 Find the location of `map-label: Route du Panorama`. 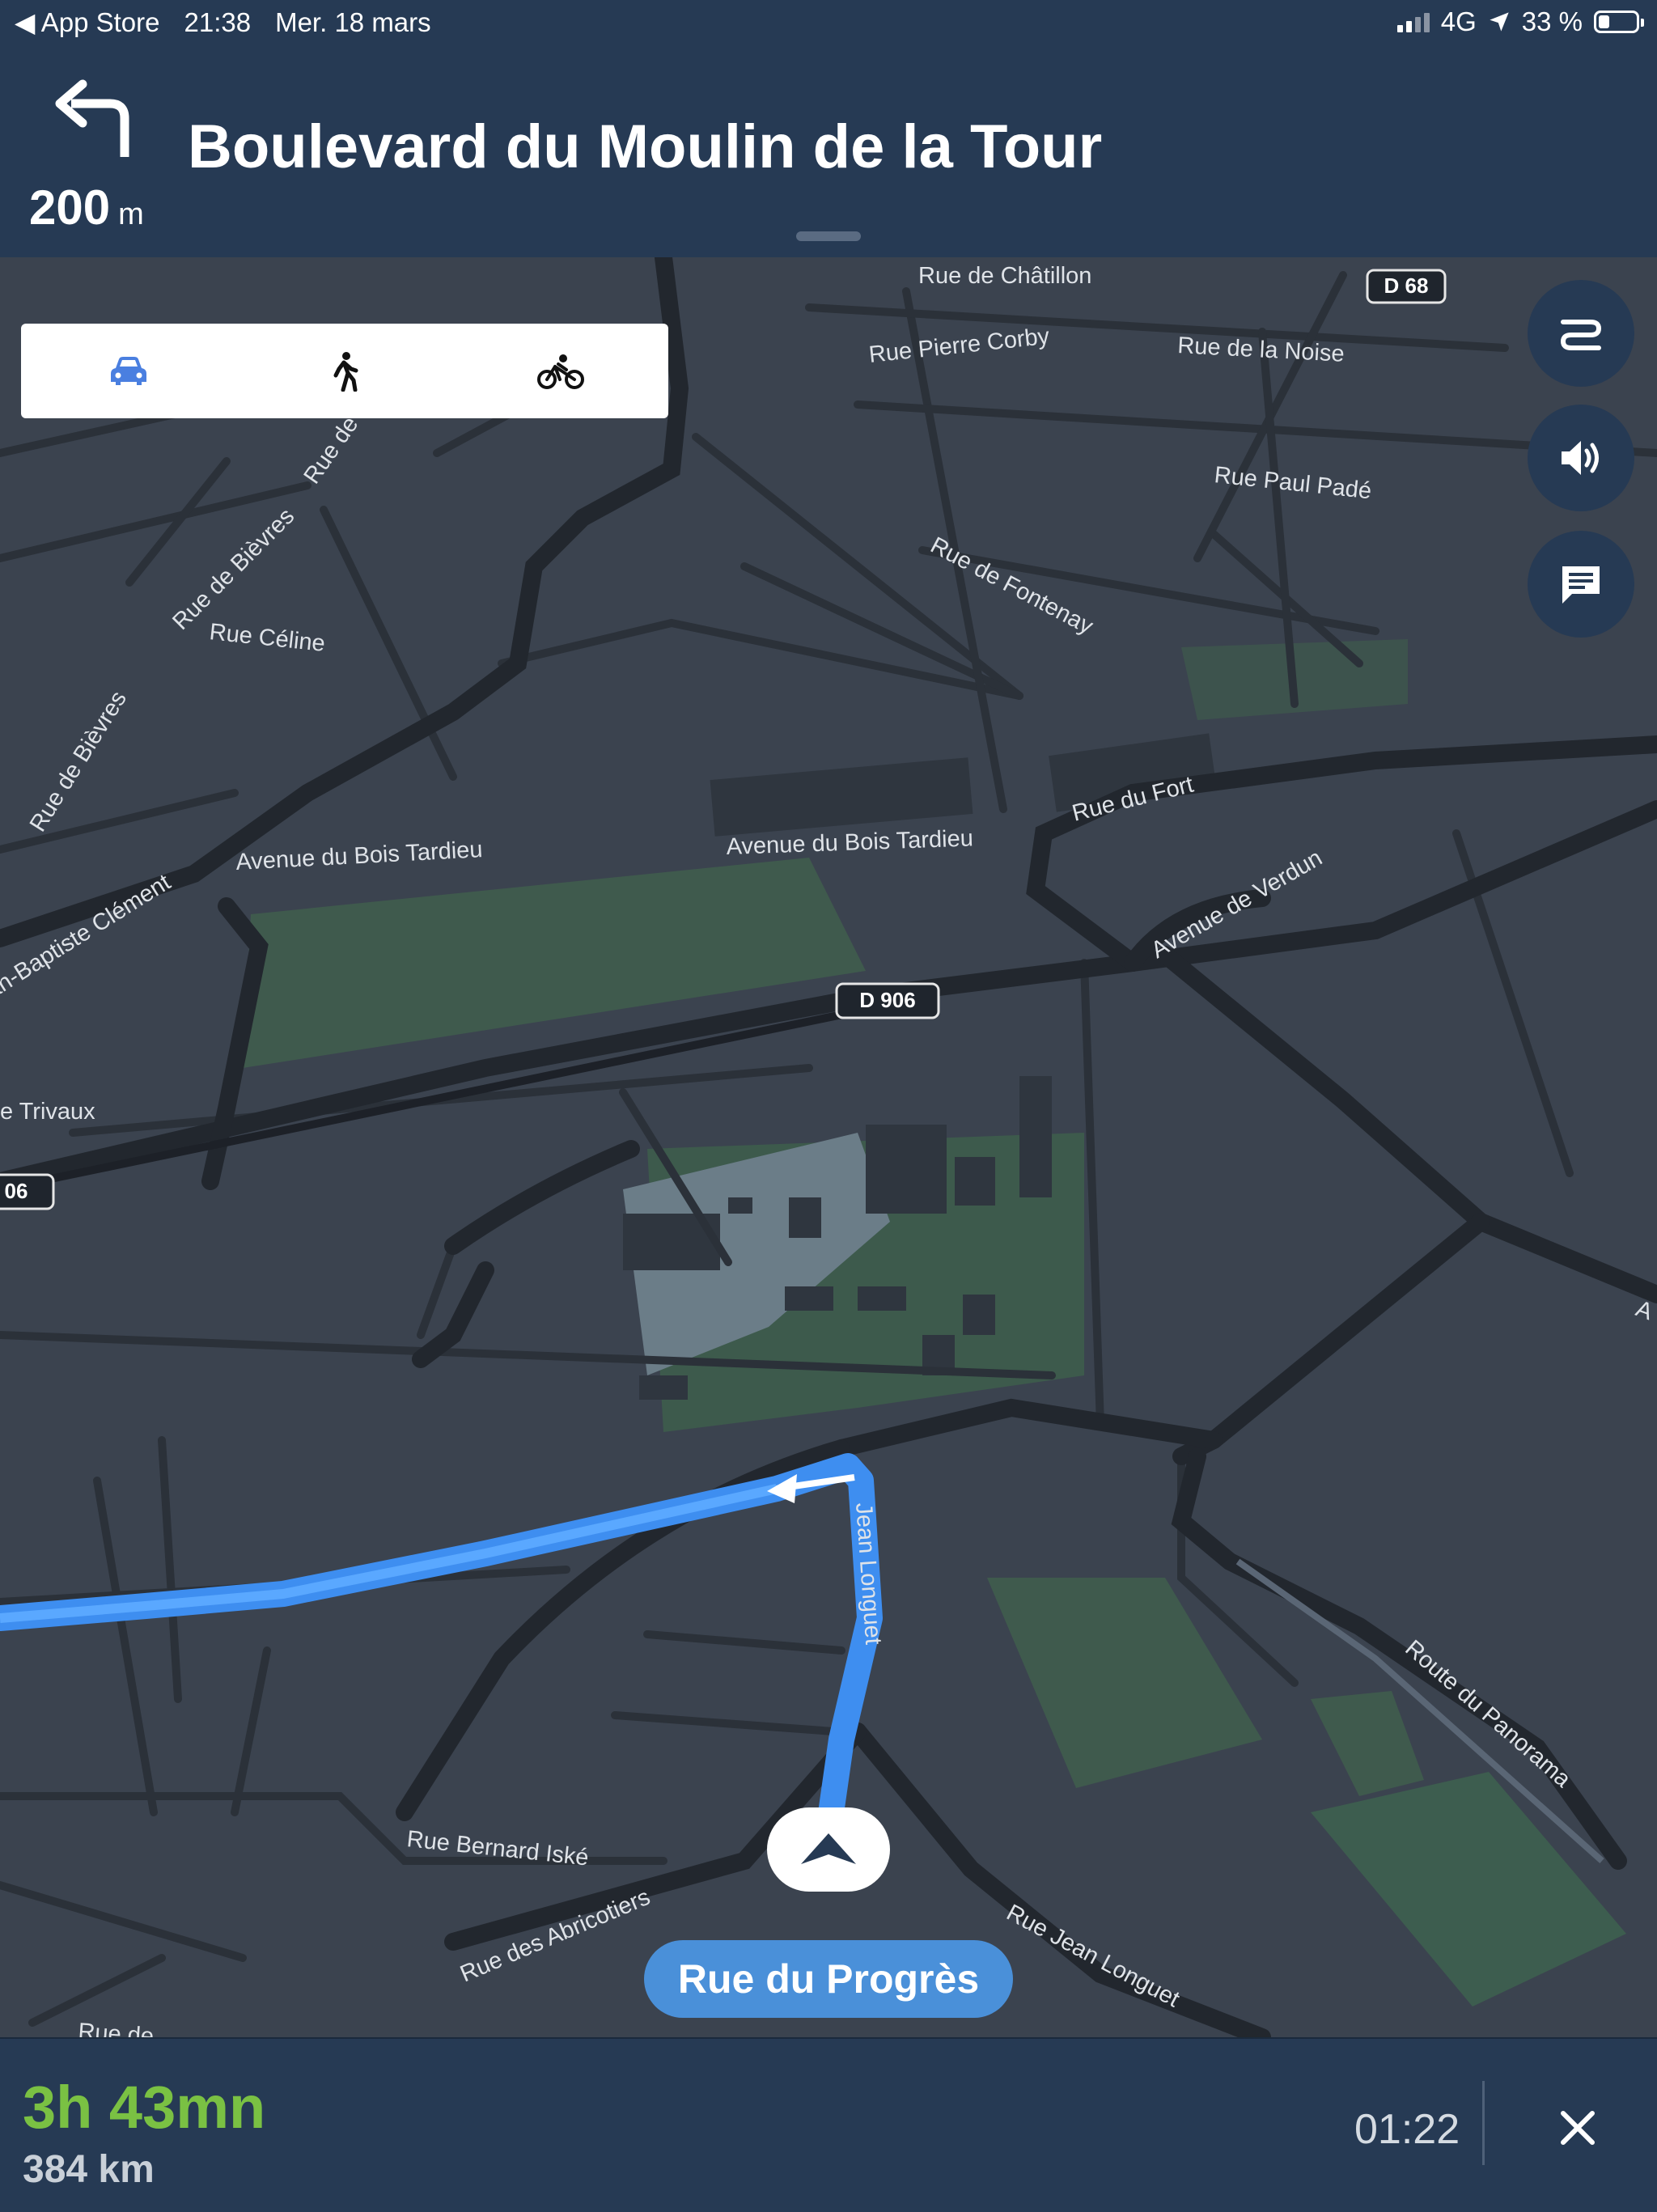

map-label: Route du Panorama is located at coordinates (1488, 1714).